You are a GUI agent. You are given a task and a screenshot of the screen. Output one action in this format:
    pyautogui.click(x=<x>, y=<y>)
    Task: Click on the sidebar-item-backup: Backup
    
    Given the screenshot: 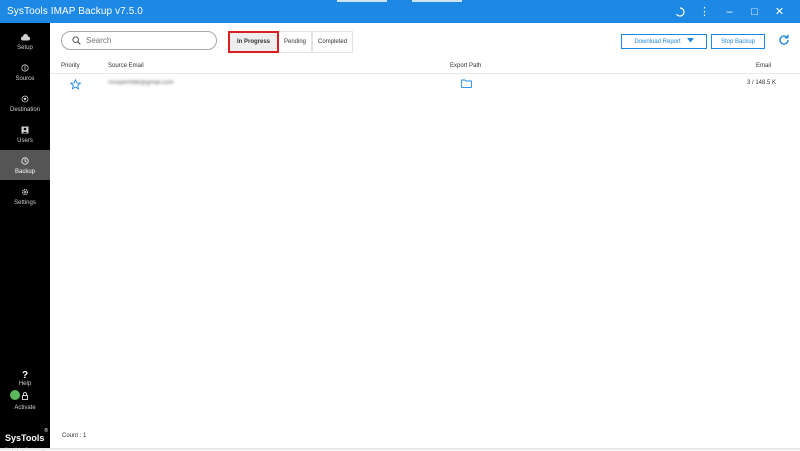 What is the action you would take?
    pyautogui.click(x=25, y=165)
    